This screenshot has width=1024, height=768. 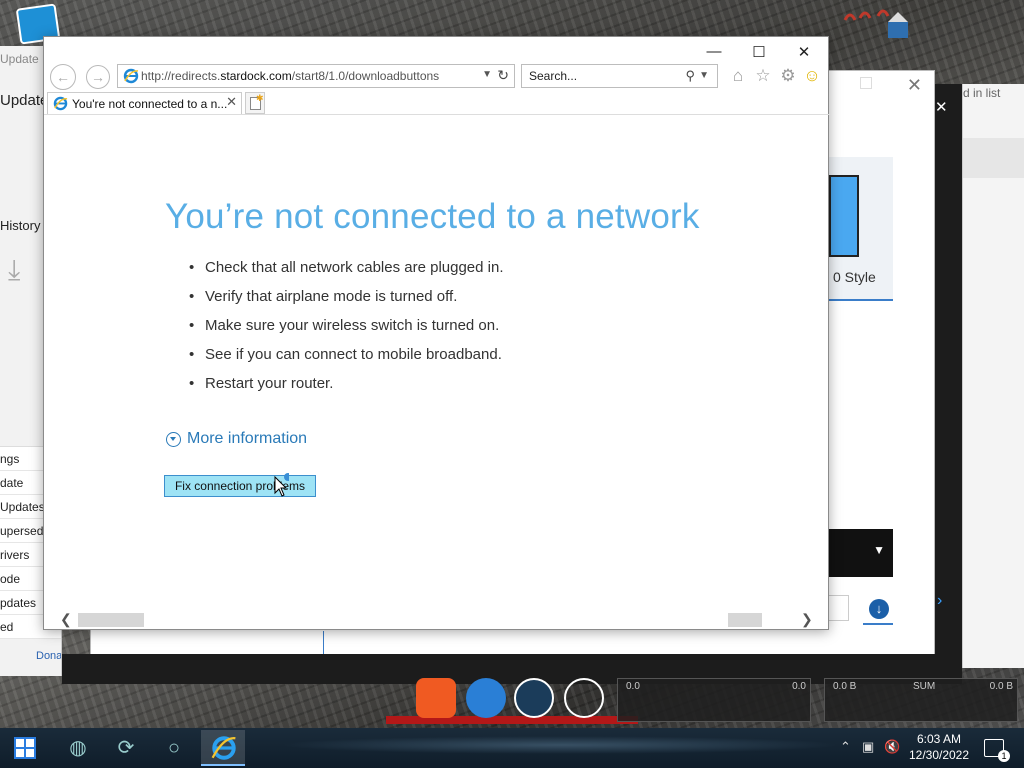 I want to click on network-disconnected-icon: ▣, so click(x=868, y=747).